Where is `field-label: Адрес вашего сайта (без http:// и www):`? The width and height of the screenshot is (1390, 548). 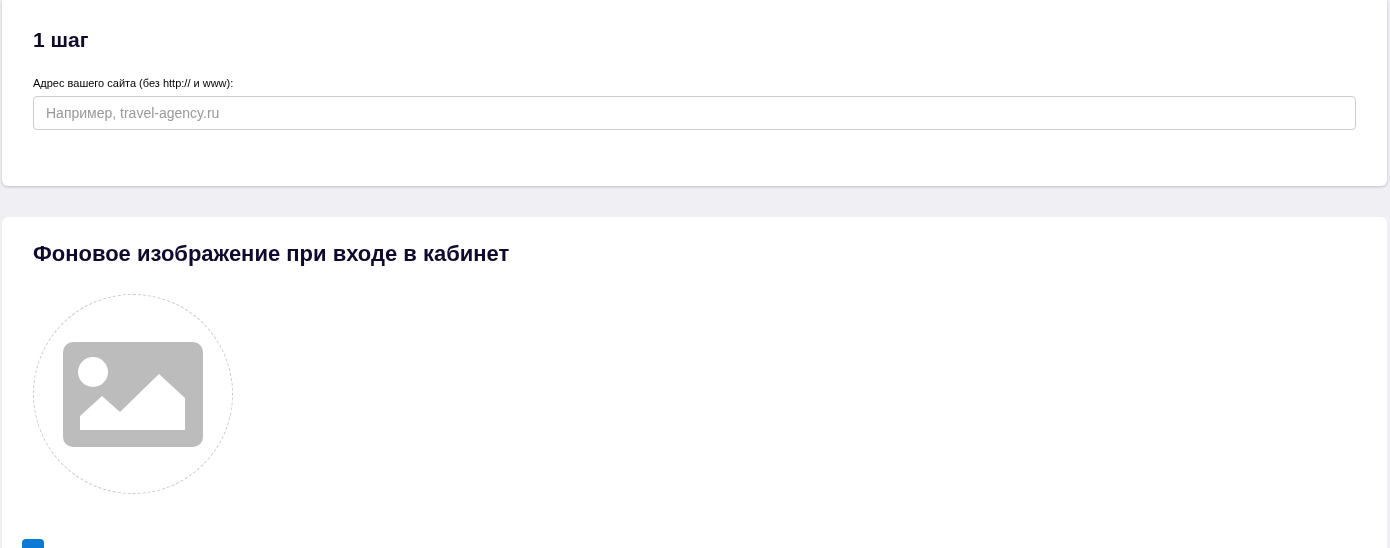 field-label: Адрес вашего сайта (без http:// и www): is located at coordinates (133, 83).